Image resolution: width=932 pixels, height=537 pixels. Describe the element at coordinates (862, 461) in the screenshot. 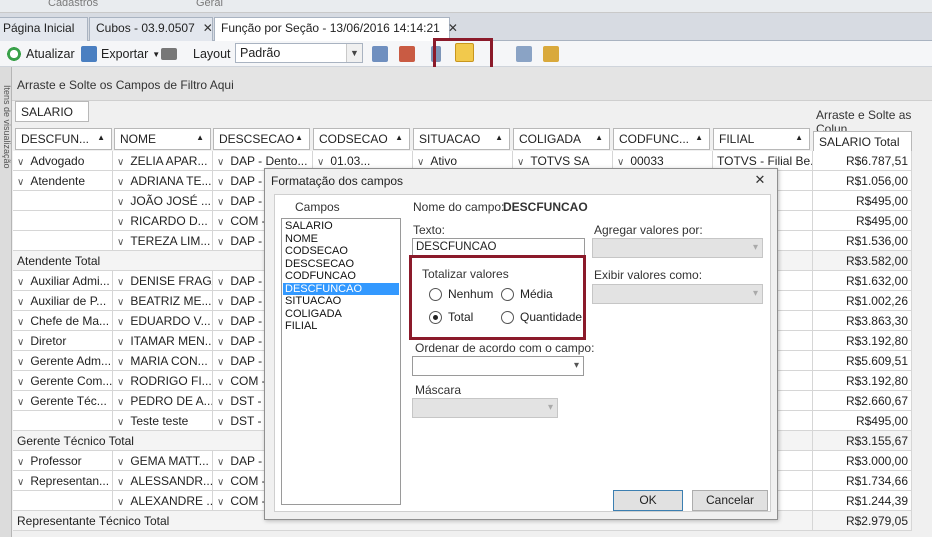

I see `row-salario-total: R$3.000,00` at that location.